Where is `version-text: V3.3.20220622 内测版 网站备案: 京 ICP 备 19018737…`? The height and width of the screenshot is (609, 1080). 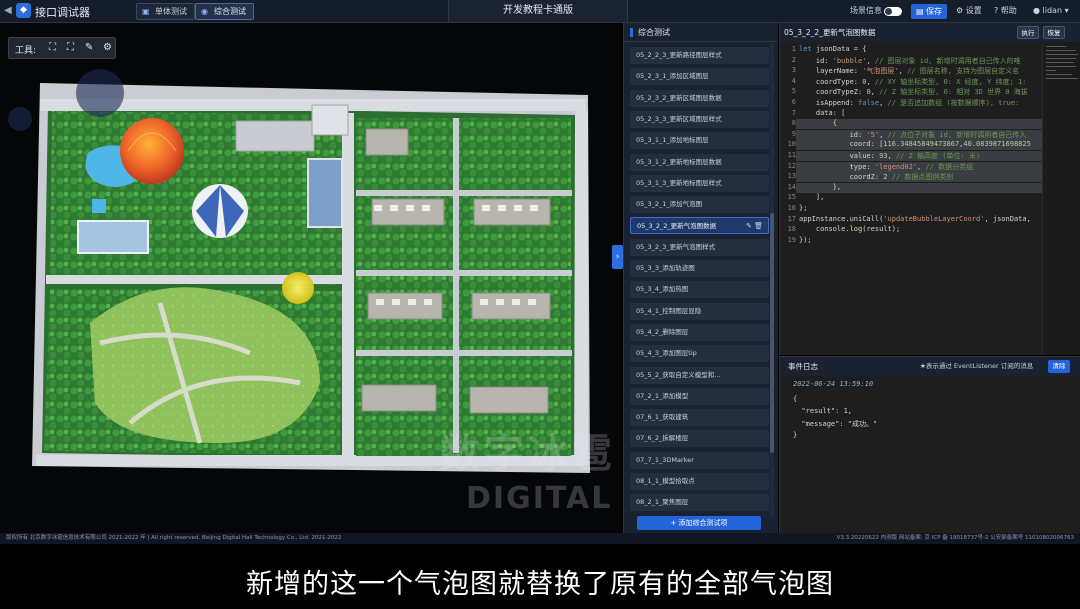 version-text: V3.3.20220622 内测版 网站备案: 京 ICP 备 19018737… is located at coordinates (955, 538).